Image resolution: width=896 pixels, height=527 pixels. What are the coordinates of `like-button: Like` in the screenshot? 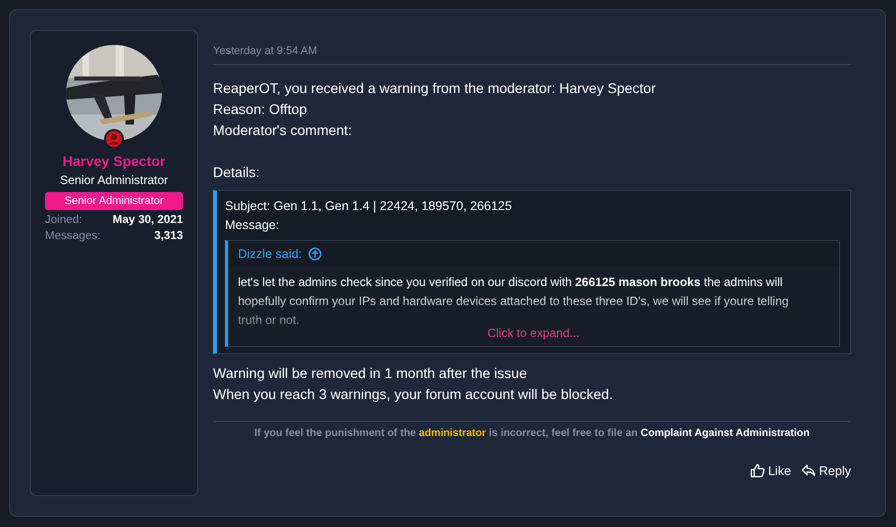 It's located at (771, 470).